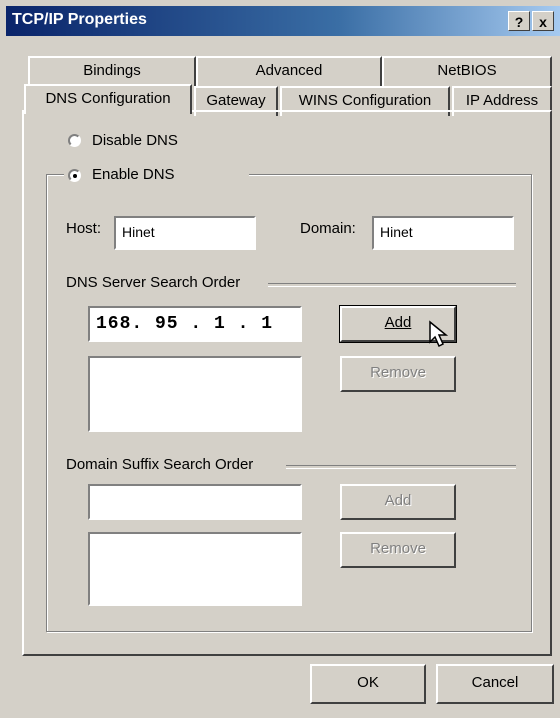  I want to click on domain-field-value: Hinet, so click(396, 232).